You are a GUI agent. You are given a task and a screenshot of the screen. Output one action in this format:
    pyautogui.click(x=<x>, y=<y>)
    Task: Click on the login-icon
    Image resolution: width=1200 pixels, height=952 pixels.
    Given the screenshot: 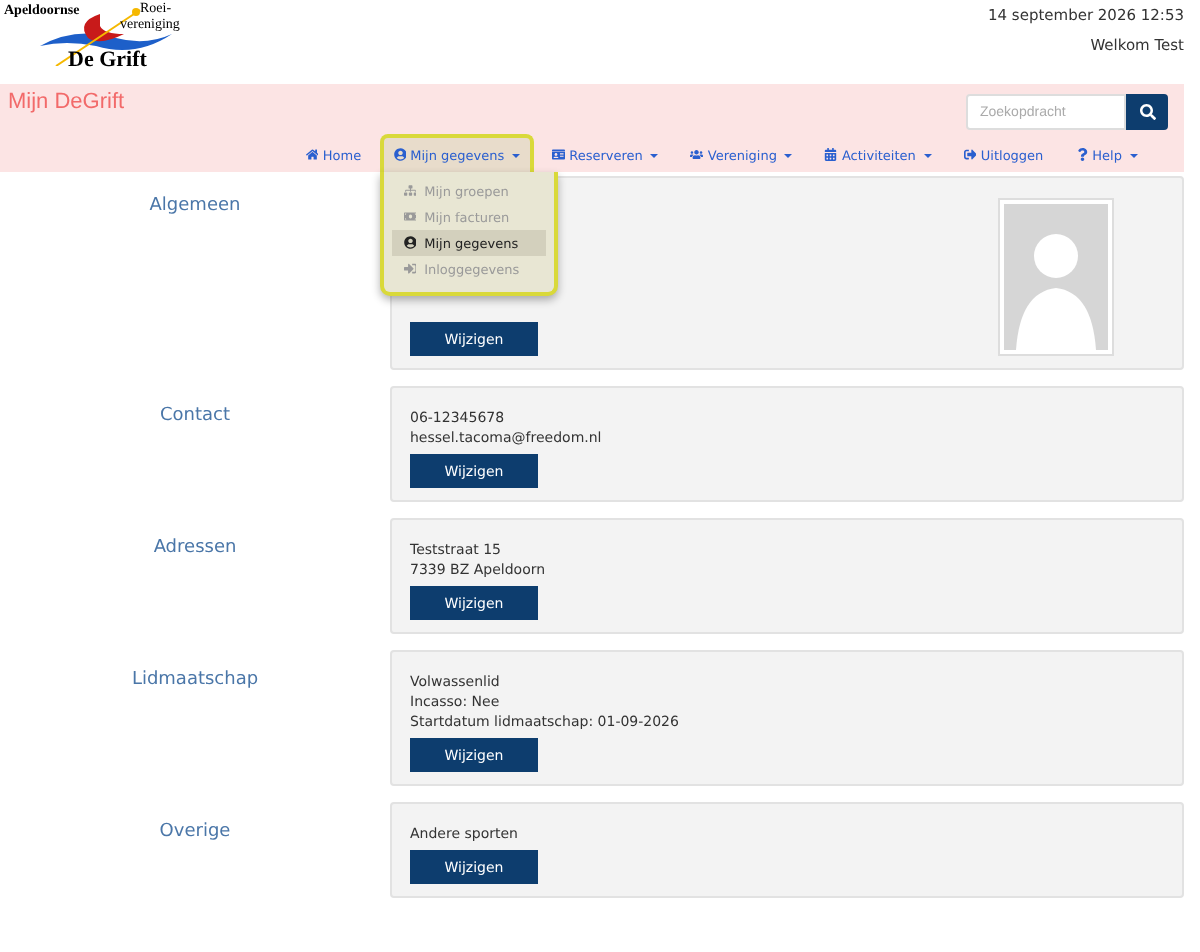 What is the action you would take?
    pyautogui.click(x=410, y=269)
    